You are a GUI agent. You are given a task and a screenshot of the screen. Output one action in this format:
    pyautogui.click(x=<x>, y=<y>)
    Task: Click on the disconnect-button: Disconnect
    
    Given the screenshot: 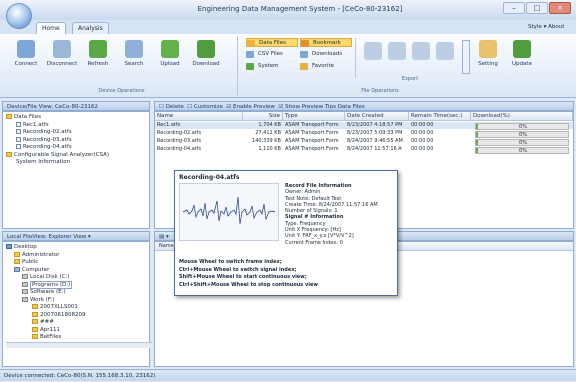 What is the action you would take?
    pyautogui.click(x=62, y=53)
    